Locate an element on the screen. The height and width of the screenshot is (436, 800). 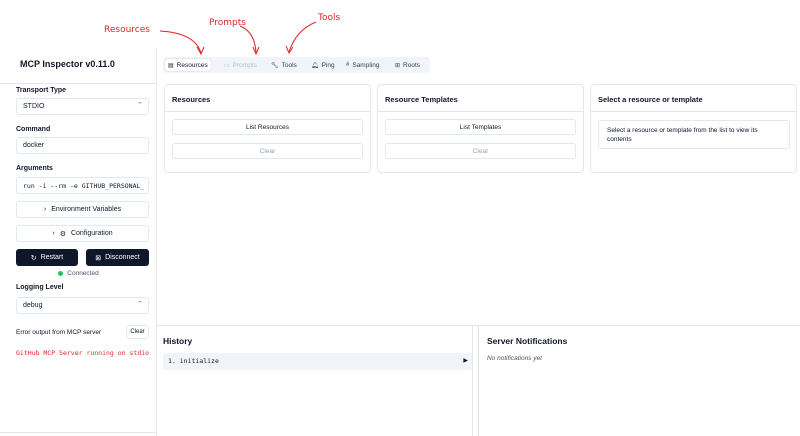
logging-value: debug is located at coordinates (33, 305).